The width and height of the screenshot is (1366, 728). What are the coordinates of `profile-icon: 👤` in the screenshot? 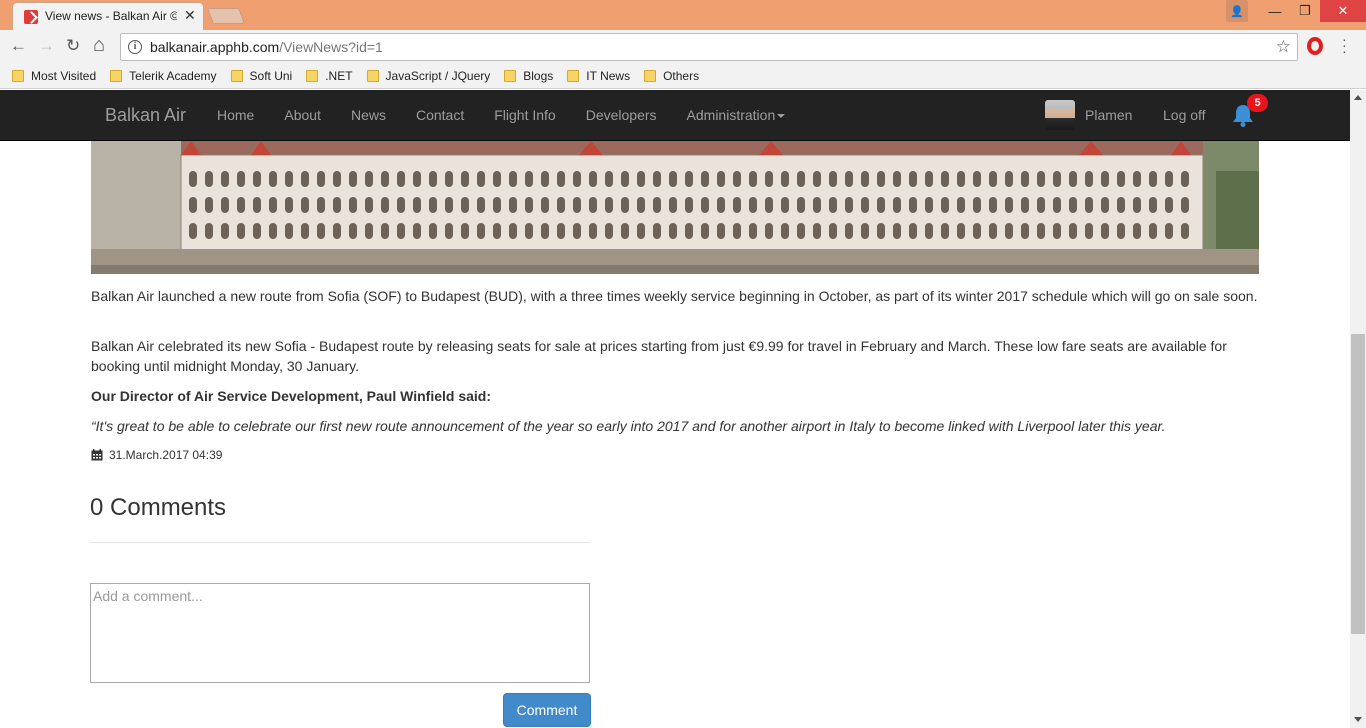 It's located at (1237, 11).